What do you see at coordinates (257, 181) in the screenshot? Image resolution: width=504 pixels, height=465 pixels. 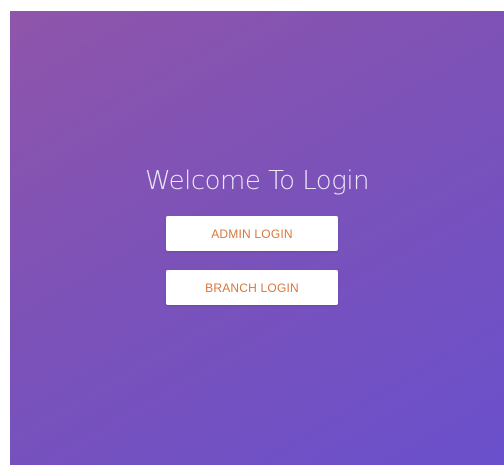 I see `page-title: Welcome To Login` at bounding box center [257, 181].